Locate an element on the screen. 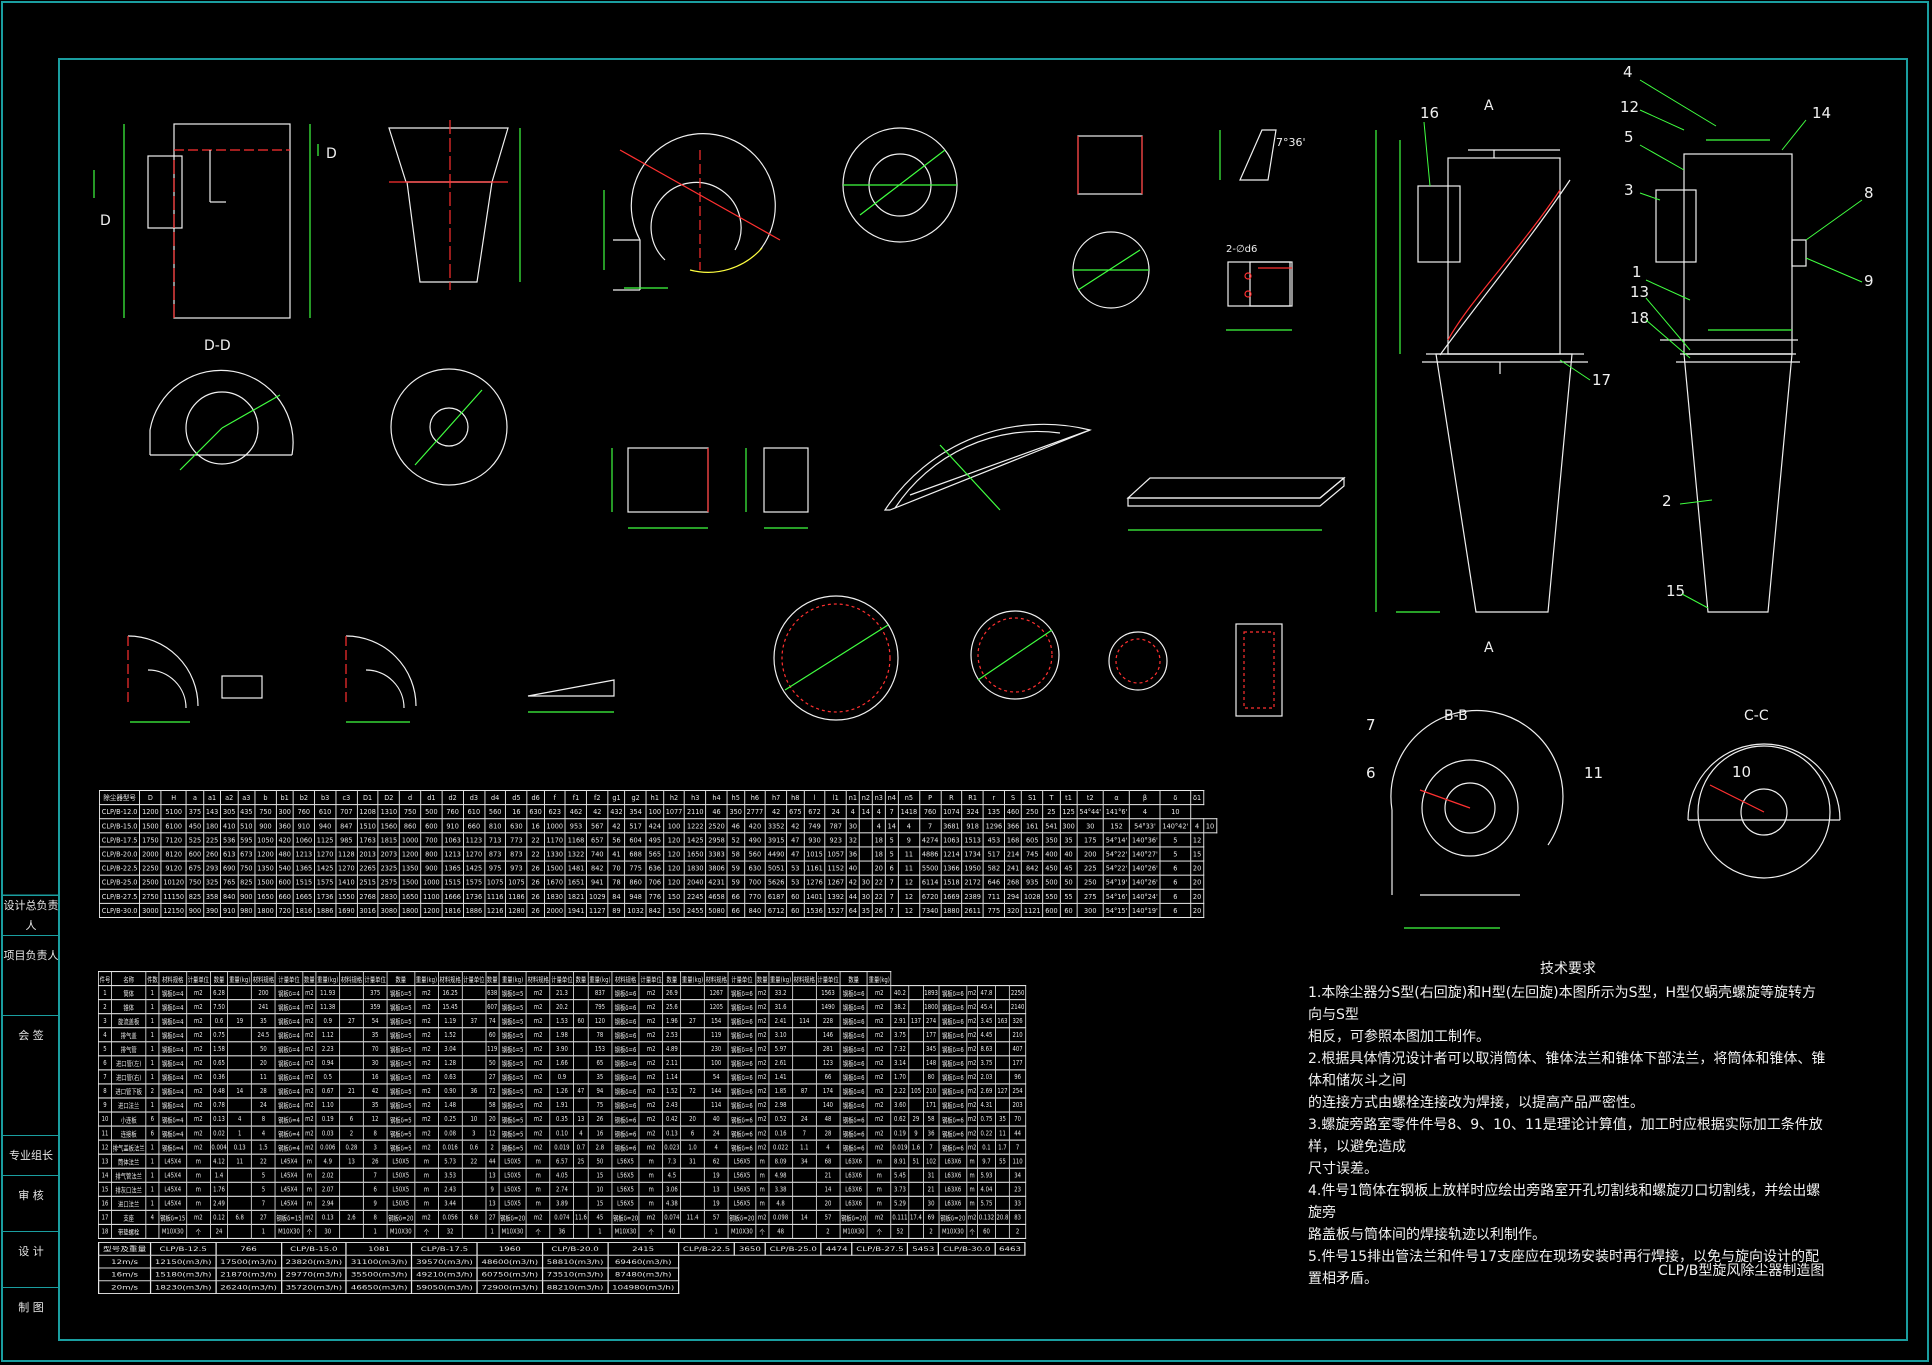 The image size is (1932, 1365). table-cell: 个 is located at coordinates (309, 1231).